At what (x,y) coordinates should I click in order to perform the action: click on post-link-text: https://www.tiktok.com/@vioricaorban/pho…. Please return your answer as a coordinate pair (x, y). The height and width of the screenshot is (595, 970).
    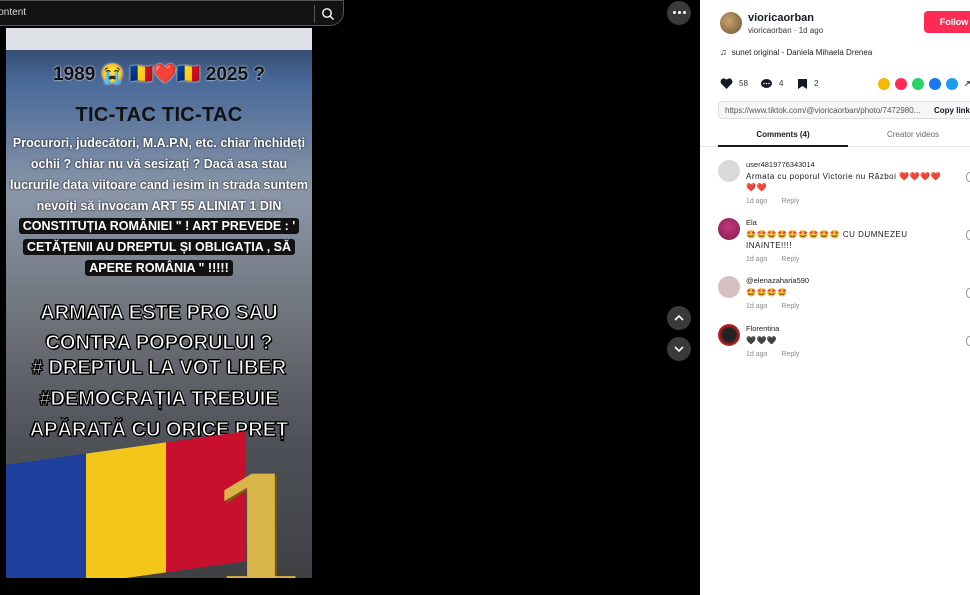
    Looking at the image, I should click on (822, 110).